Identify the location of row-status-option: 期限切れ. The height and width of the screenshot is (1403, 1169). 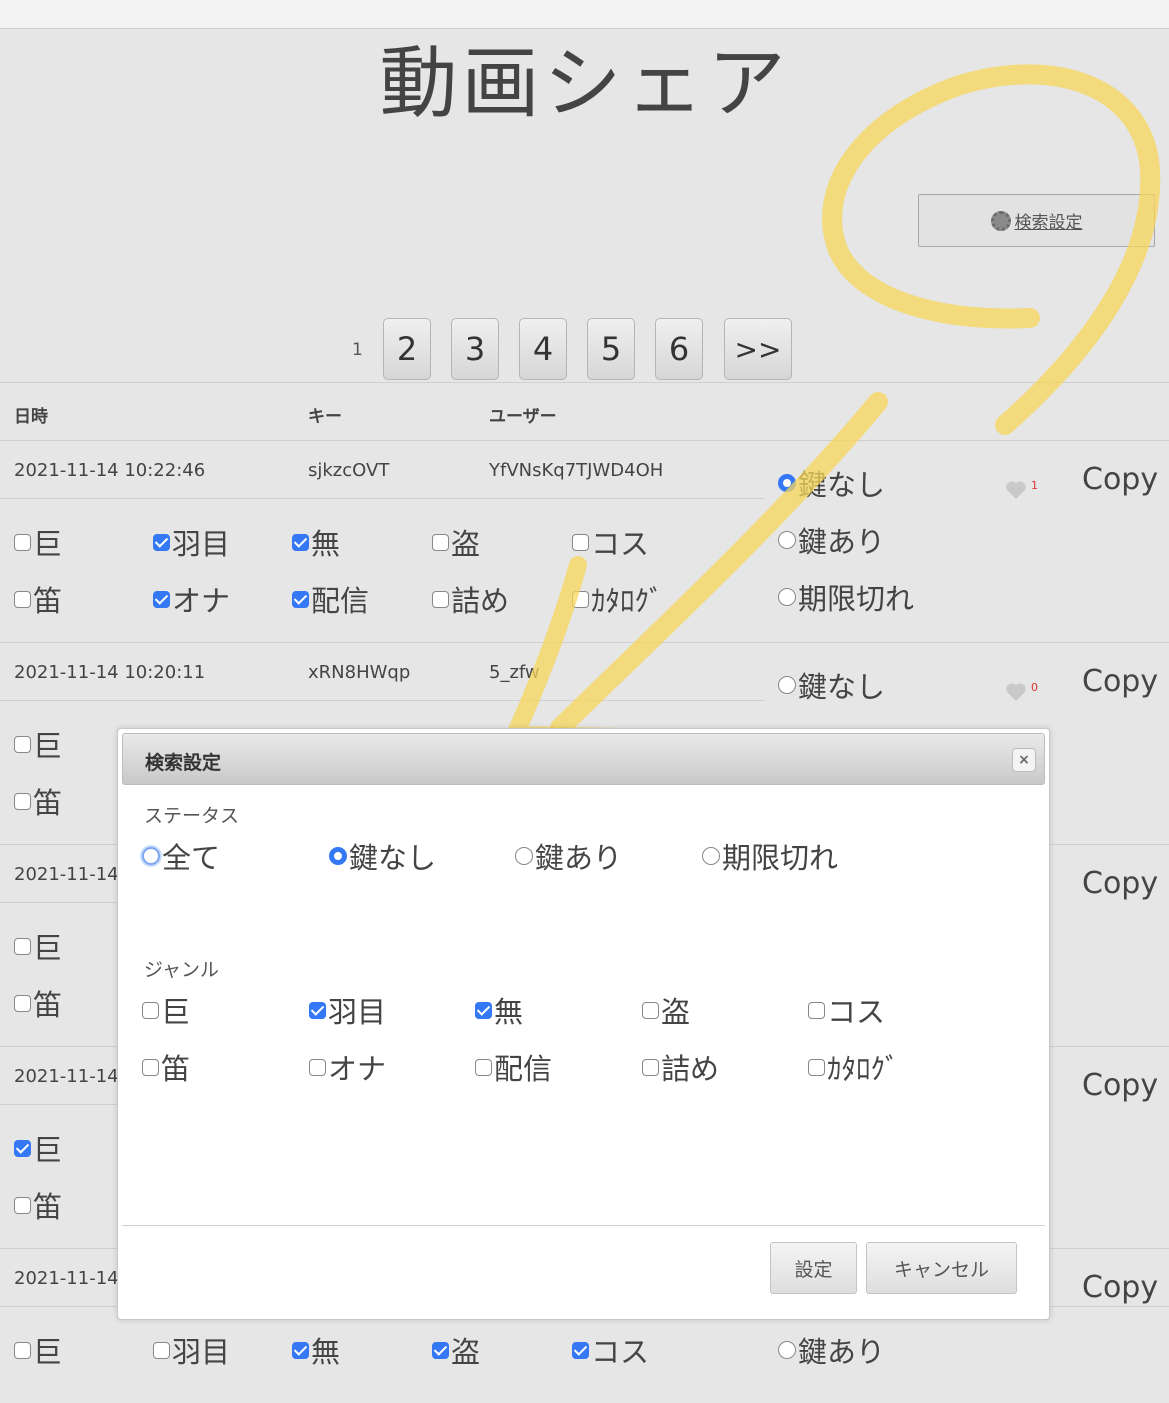
(846, 597).